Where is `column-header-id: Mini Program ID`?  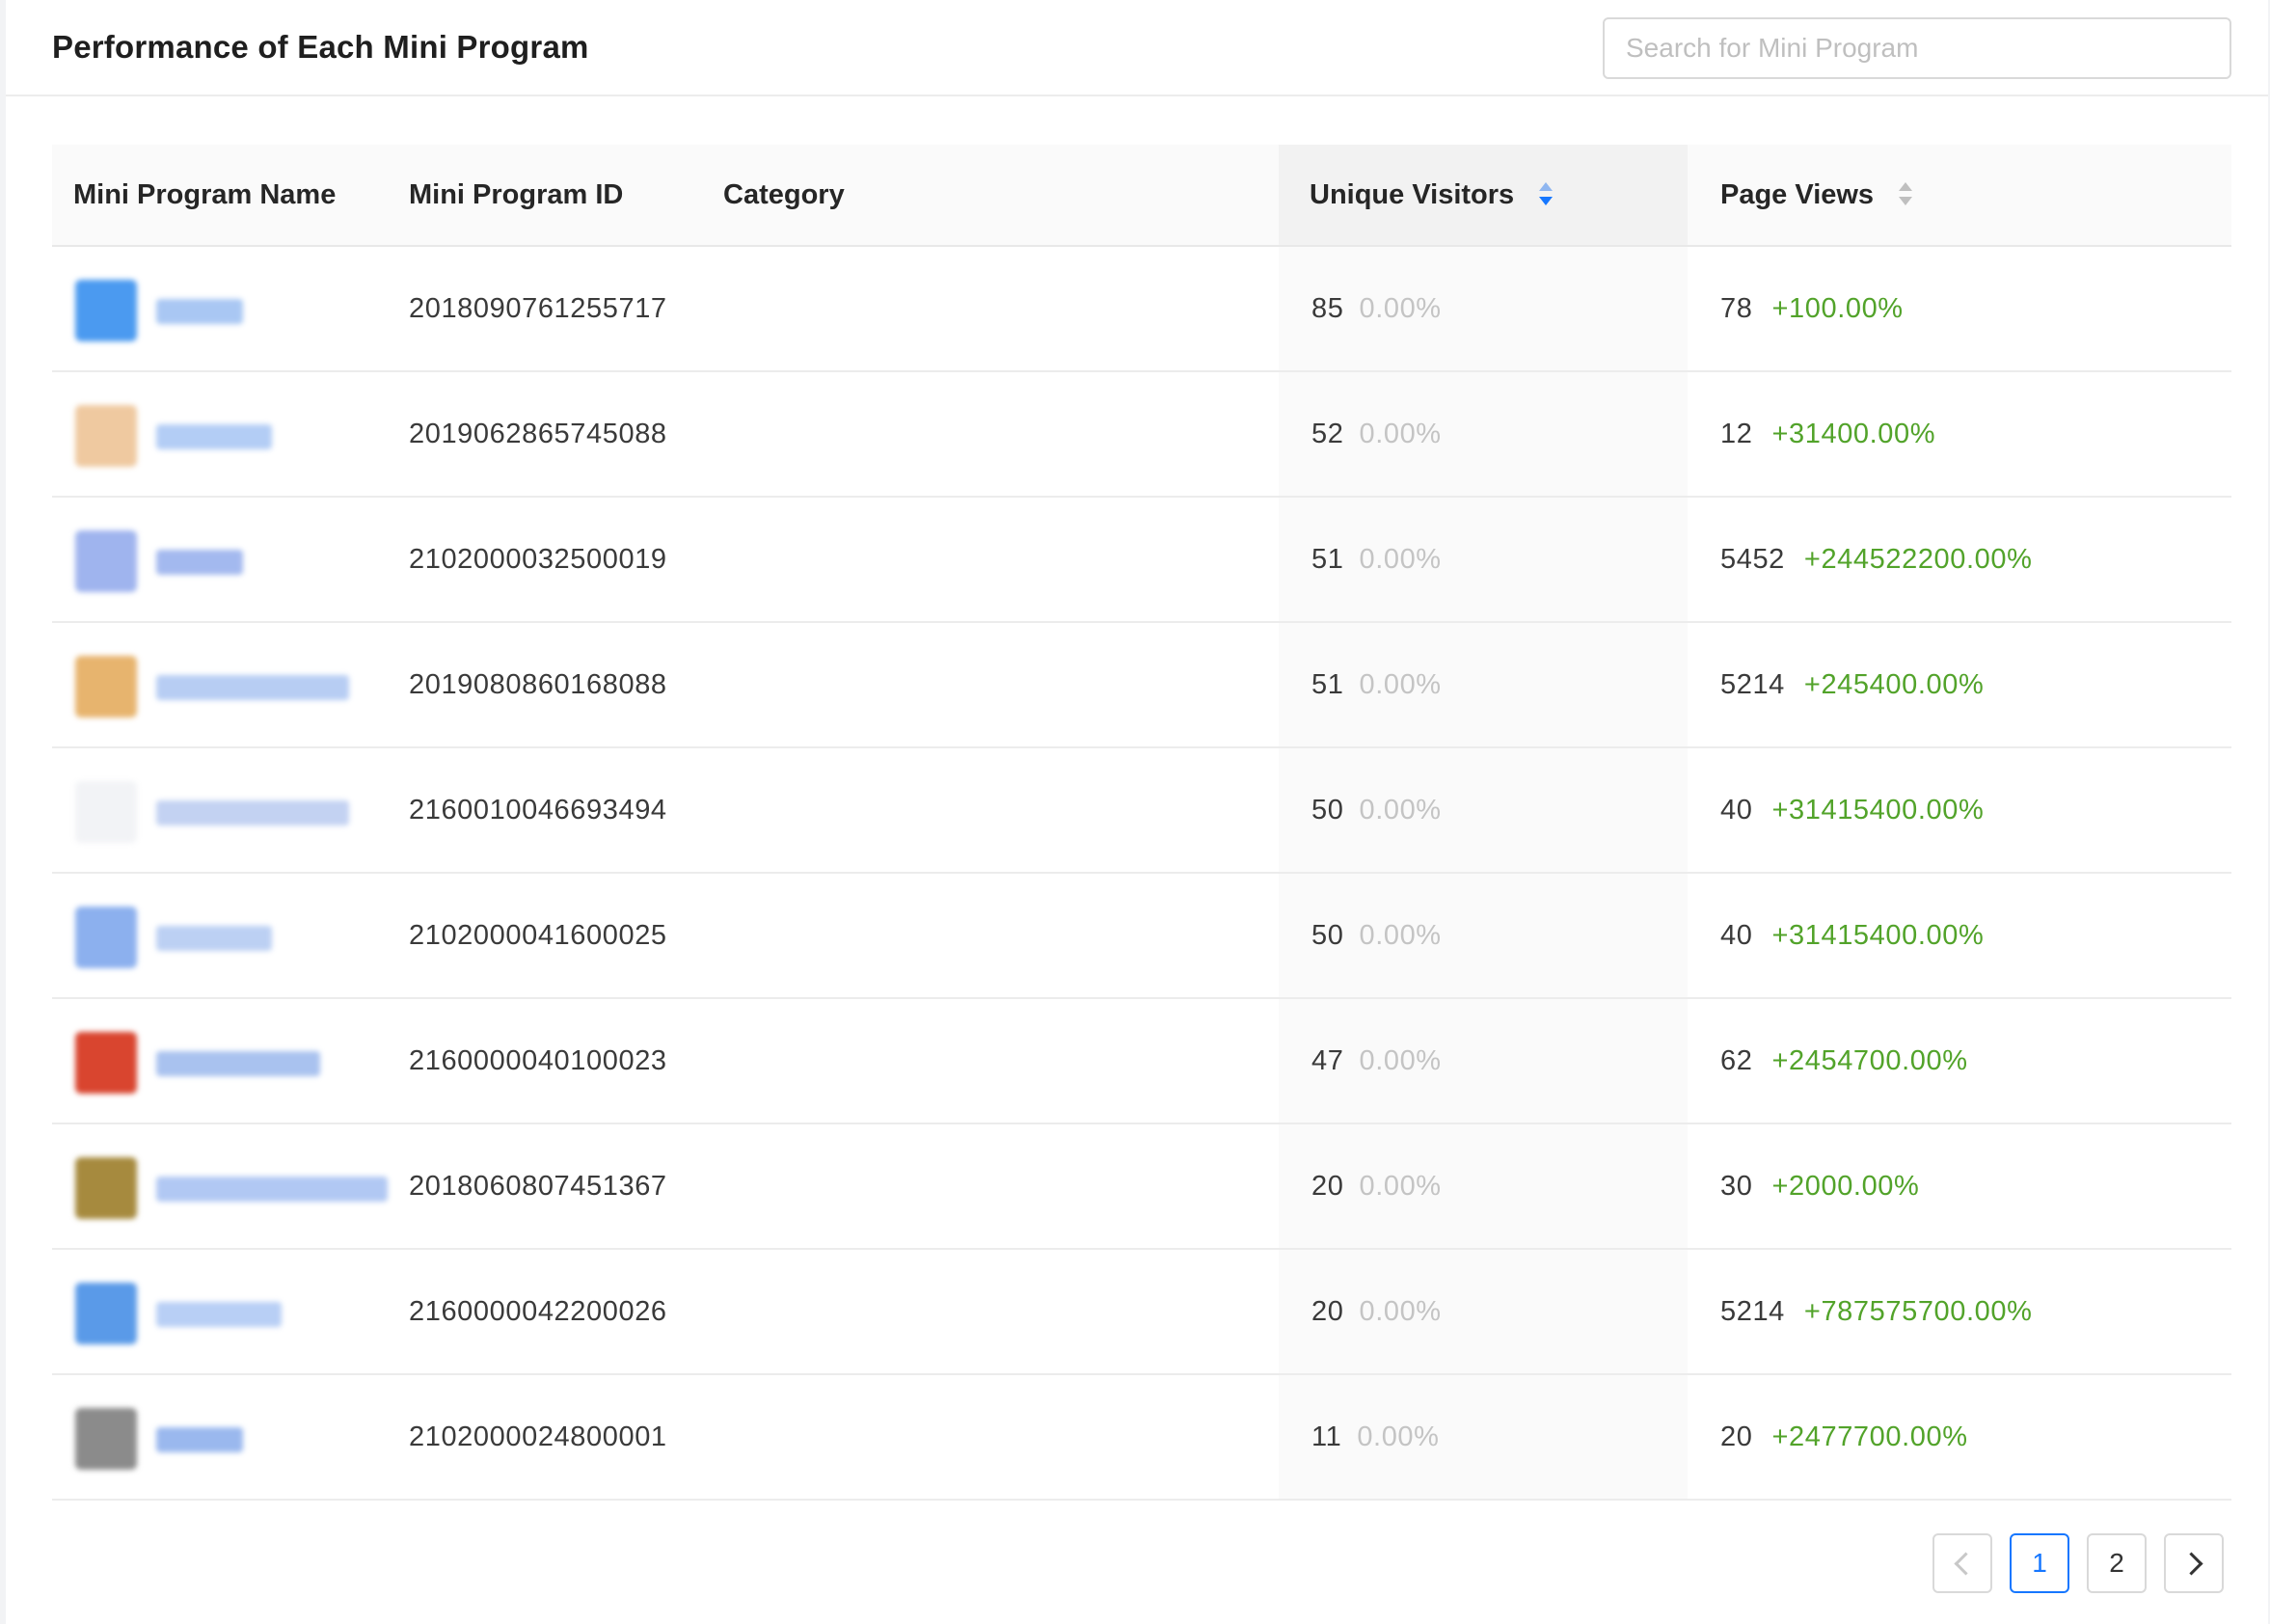
column-header-id: Mini Program ID is located at coordinates (516, 194).